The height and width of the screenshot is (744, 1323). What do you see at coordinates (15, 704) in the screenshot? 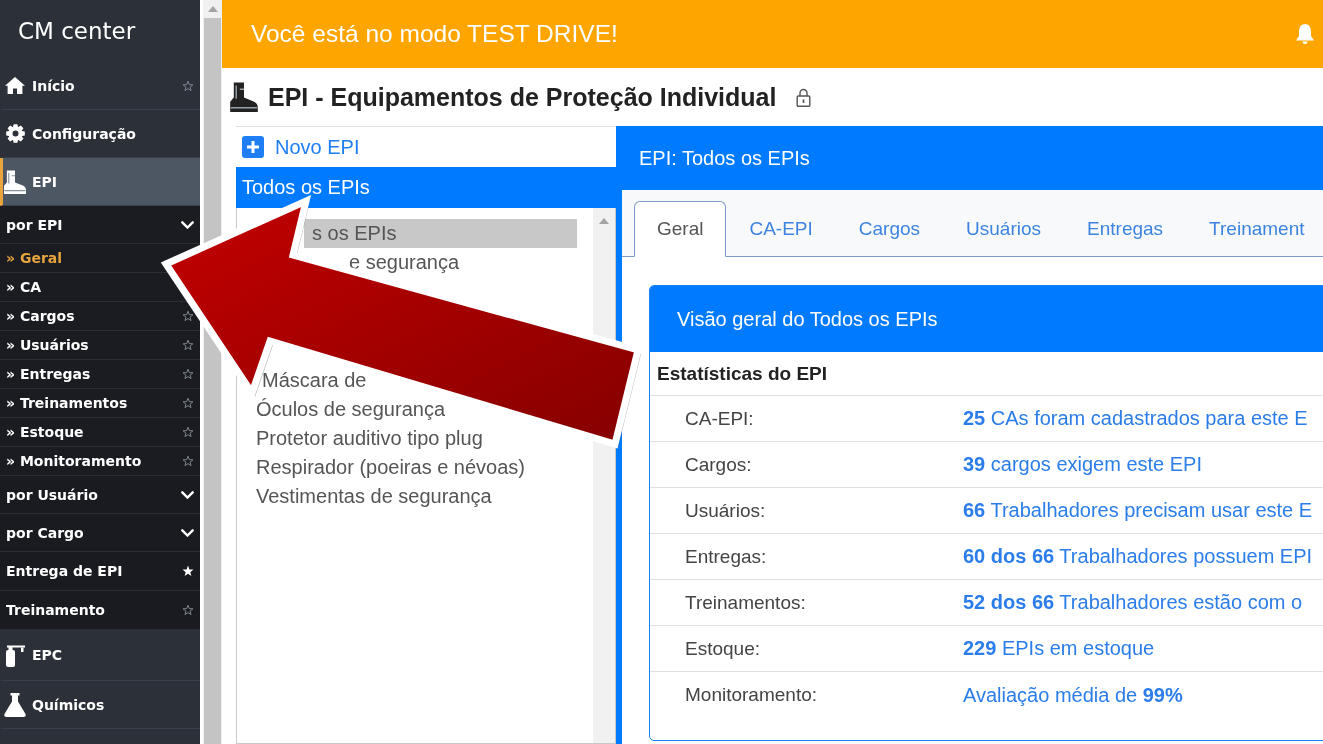
I see `flask-icon` at bounding box center [15, 704].